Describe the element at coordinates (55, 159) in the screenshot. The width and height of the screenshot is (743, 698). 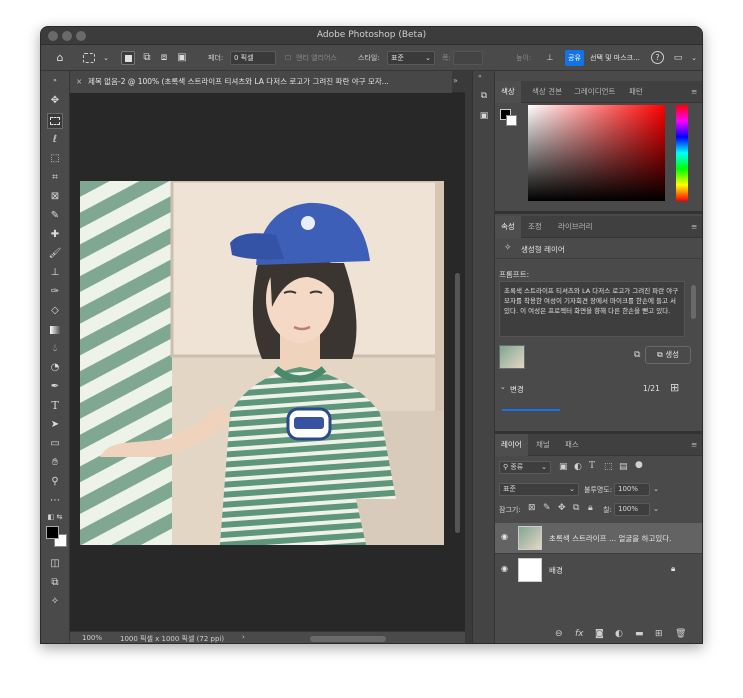
I see `object-select-icon: ⬚` at that location.